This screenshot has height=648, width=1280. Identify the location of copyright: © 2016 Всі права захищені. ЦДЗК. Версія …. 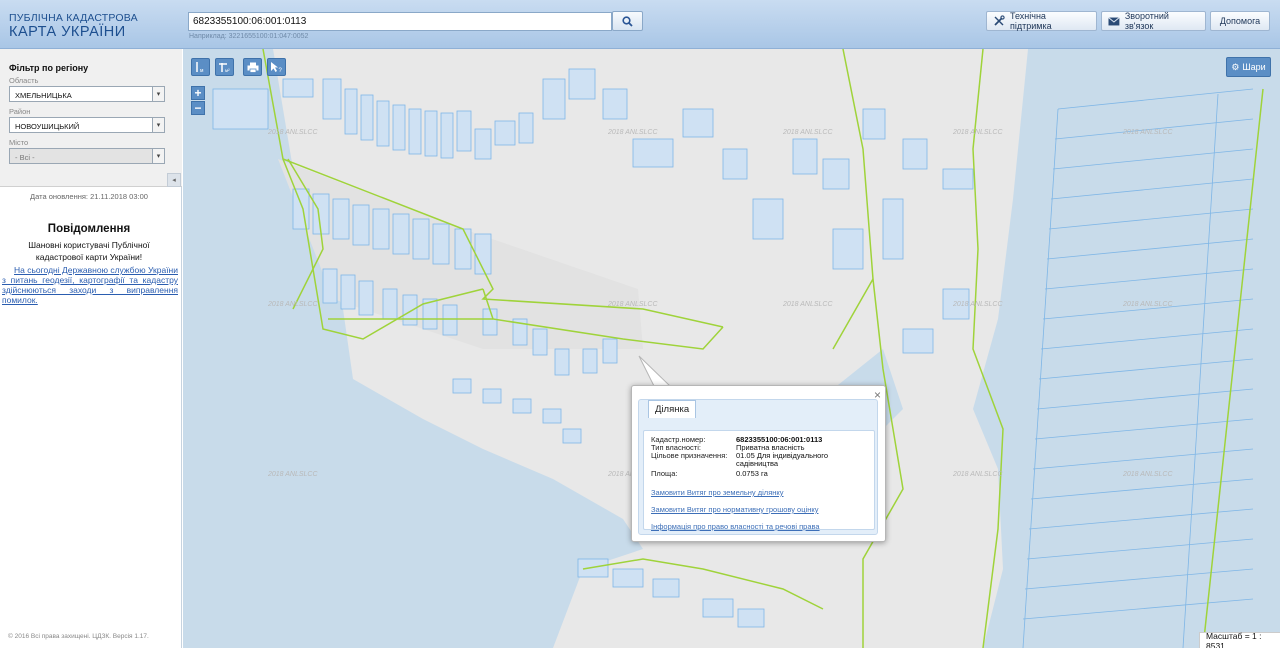
(78, 636).